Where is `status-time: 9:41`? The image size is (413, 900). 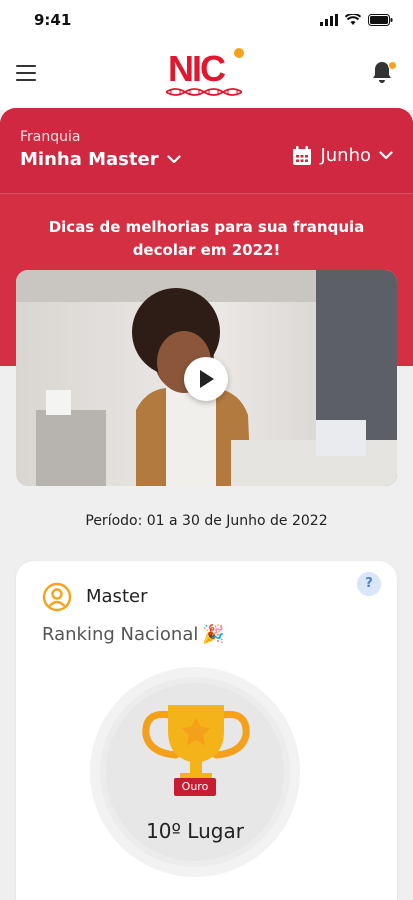 status-time: 9:41 is located at coordinates (53, 20).